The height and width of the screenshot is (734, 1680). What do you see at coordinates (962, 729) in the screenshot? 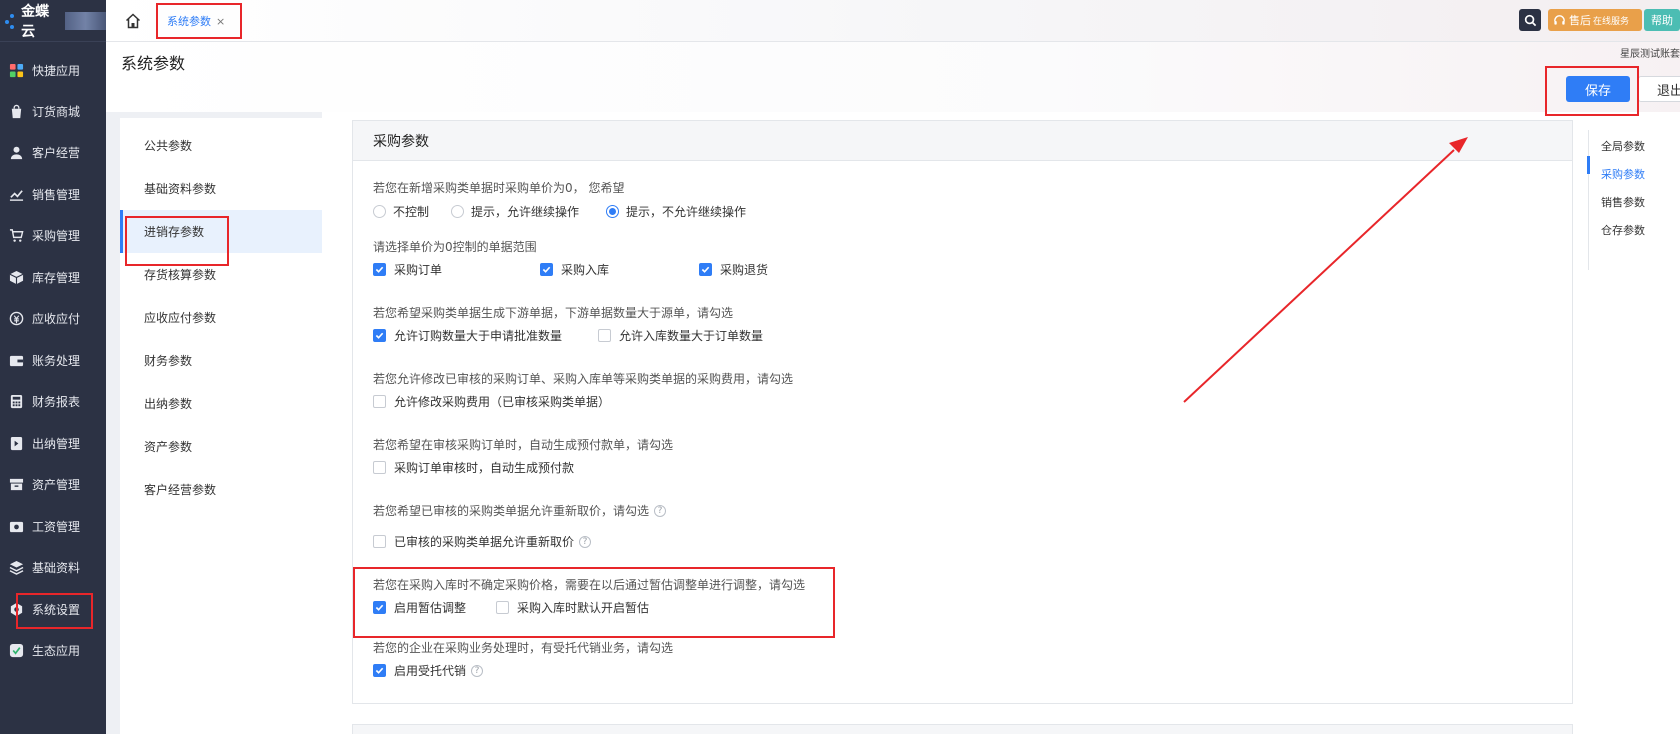
I see `next-panel-edge` at bounding box center [962, 729].